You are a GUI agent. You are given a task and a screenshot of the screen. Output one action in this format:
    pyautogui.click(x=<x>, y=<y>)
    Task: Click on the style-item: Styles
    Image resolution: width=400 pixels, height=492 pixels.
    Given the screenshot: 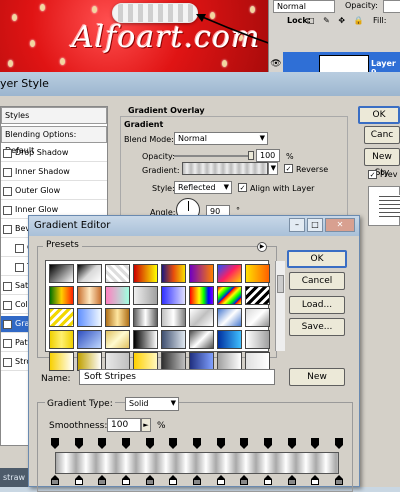 What is the action you would take?
    pyautogui.click(x=54, y=115)
    